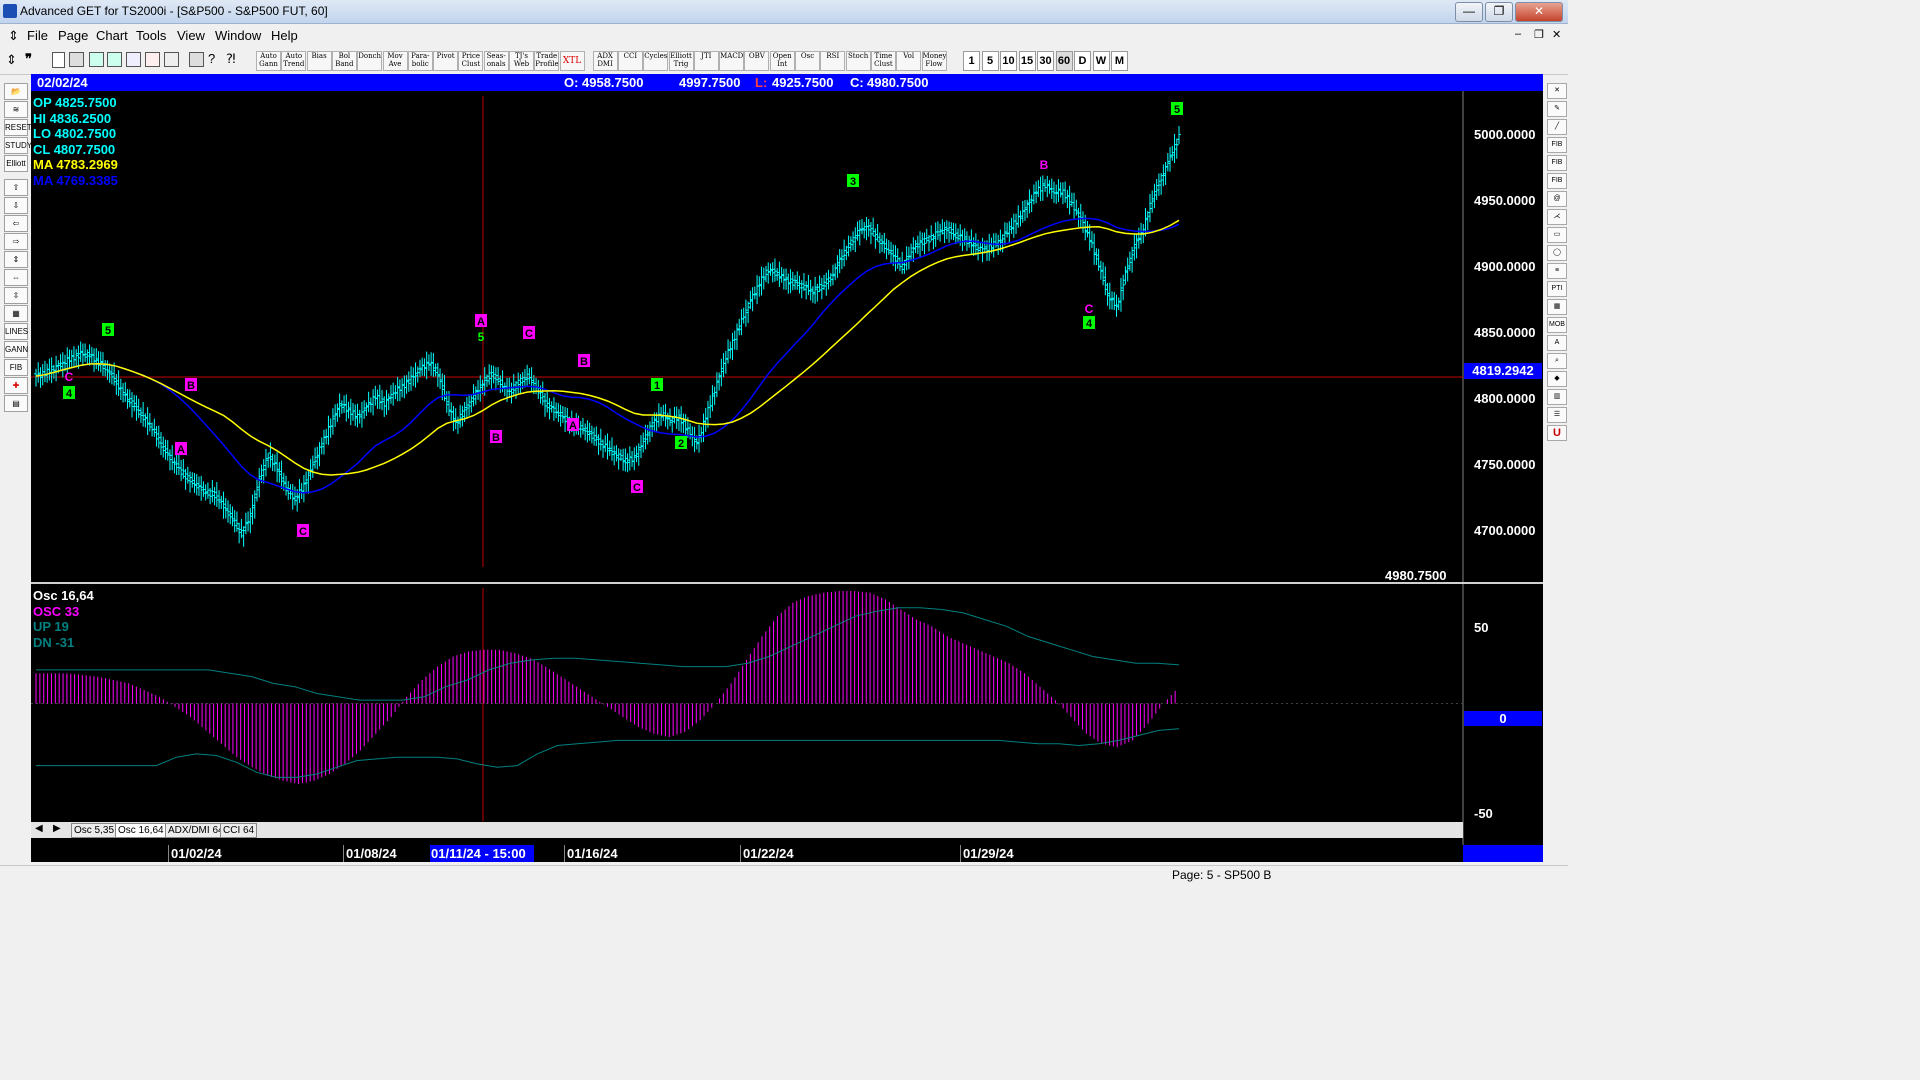 Image resolution: width=1920 pixels, height=1080 pixels. What do you see at coordinates (18, 127) in the screenshot?
I see `reset-icon: RESET` at bounding box center [18, 127].